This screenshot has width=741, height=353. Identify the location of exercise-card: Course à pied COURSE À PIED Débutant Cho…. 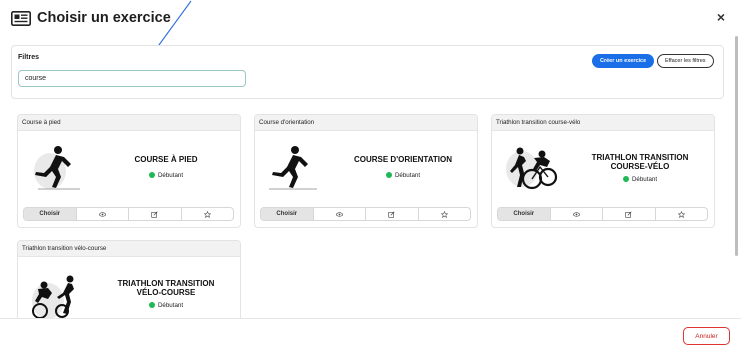
(129, 171).